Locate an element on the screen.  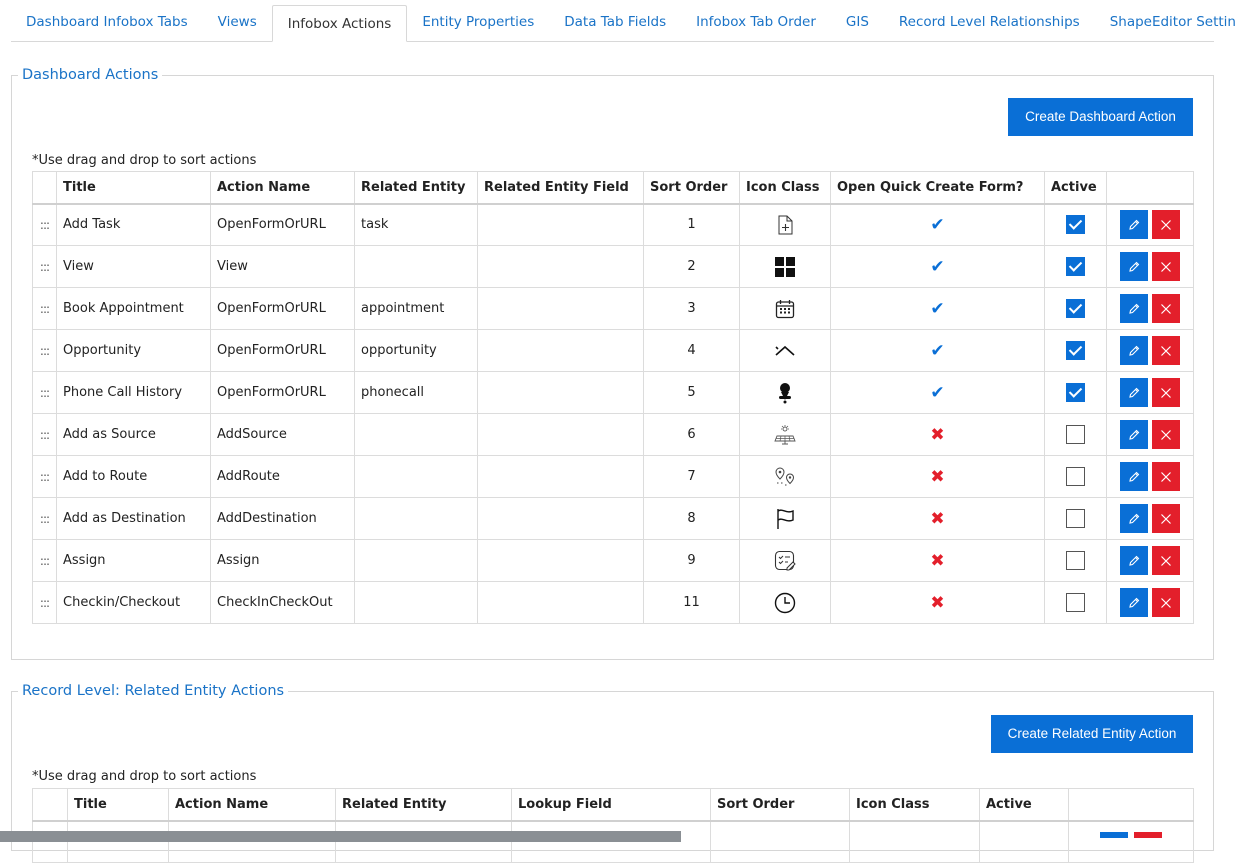
title-cell: Phone Call History is located at coordinates (133, 392).